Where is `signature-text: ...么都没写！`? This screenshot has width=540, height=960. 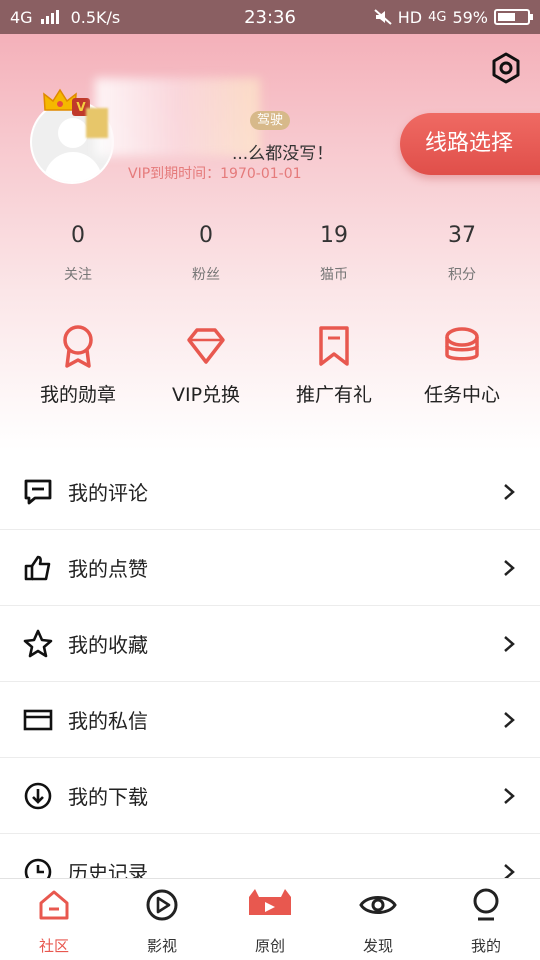 signature-text: ...么都没写！ is located at coordinates (283, 154).